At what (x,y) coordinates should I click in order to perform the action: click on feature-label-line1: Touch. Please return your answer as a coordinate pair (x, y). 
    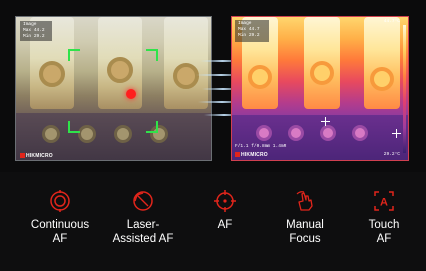
    Looking at the image, I should click on (384, 225).